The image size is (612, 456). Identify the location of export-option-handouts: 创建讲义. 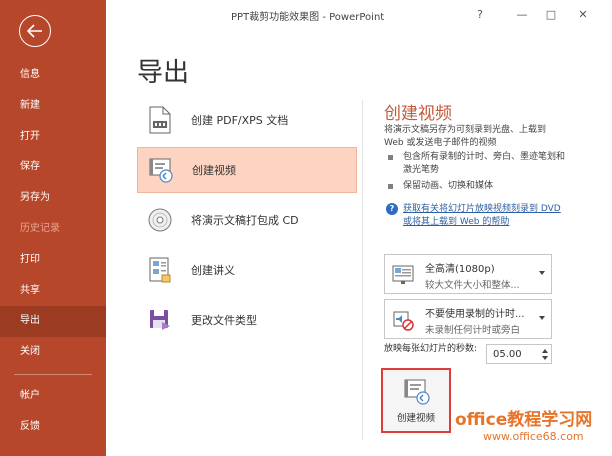
(247, 270).